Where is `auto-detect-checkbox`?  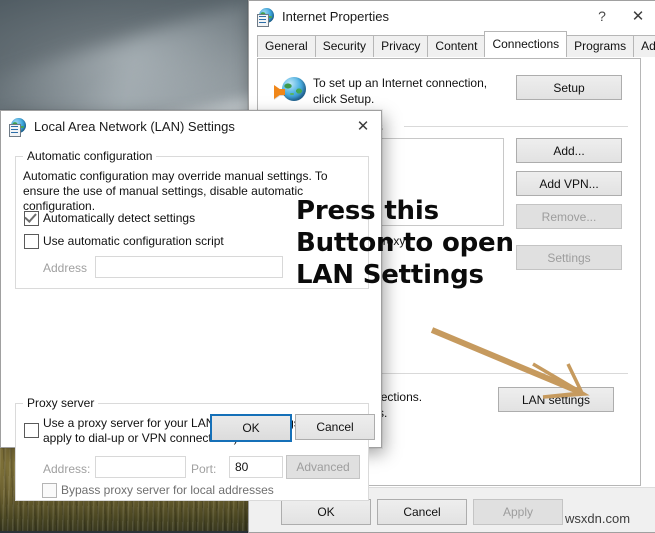
auto-detect-checkbox is located at coordinates (31, 218).